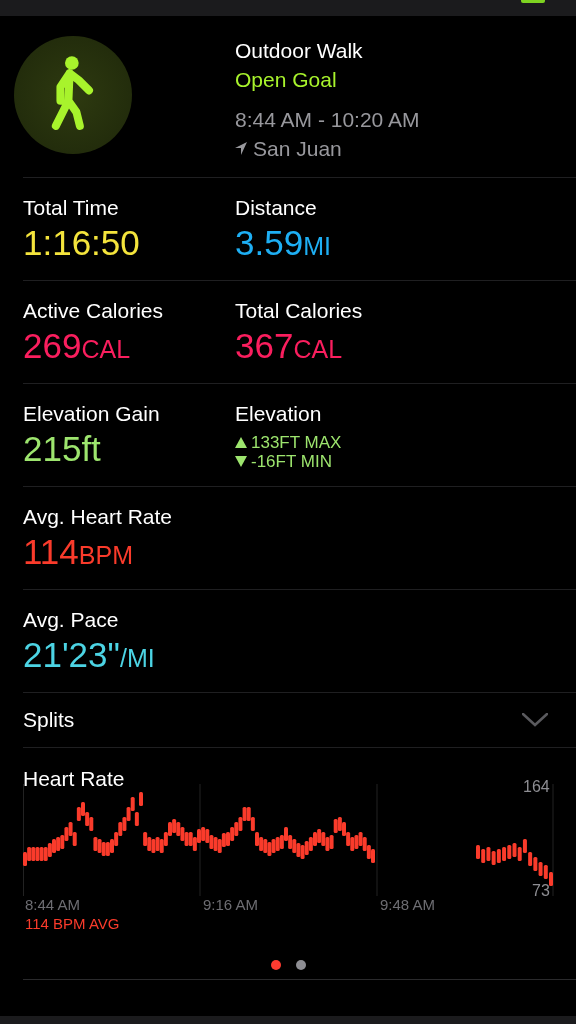  I want to click on metric-value: 367CAL, so click(289, 346).